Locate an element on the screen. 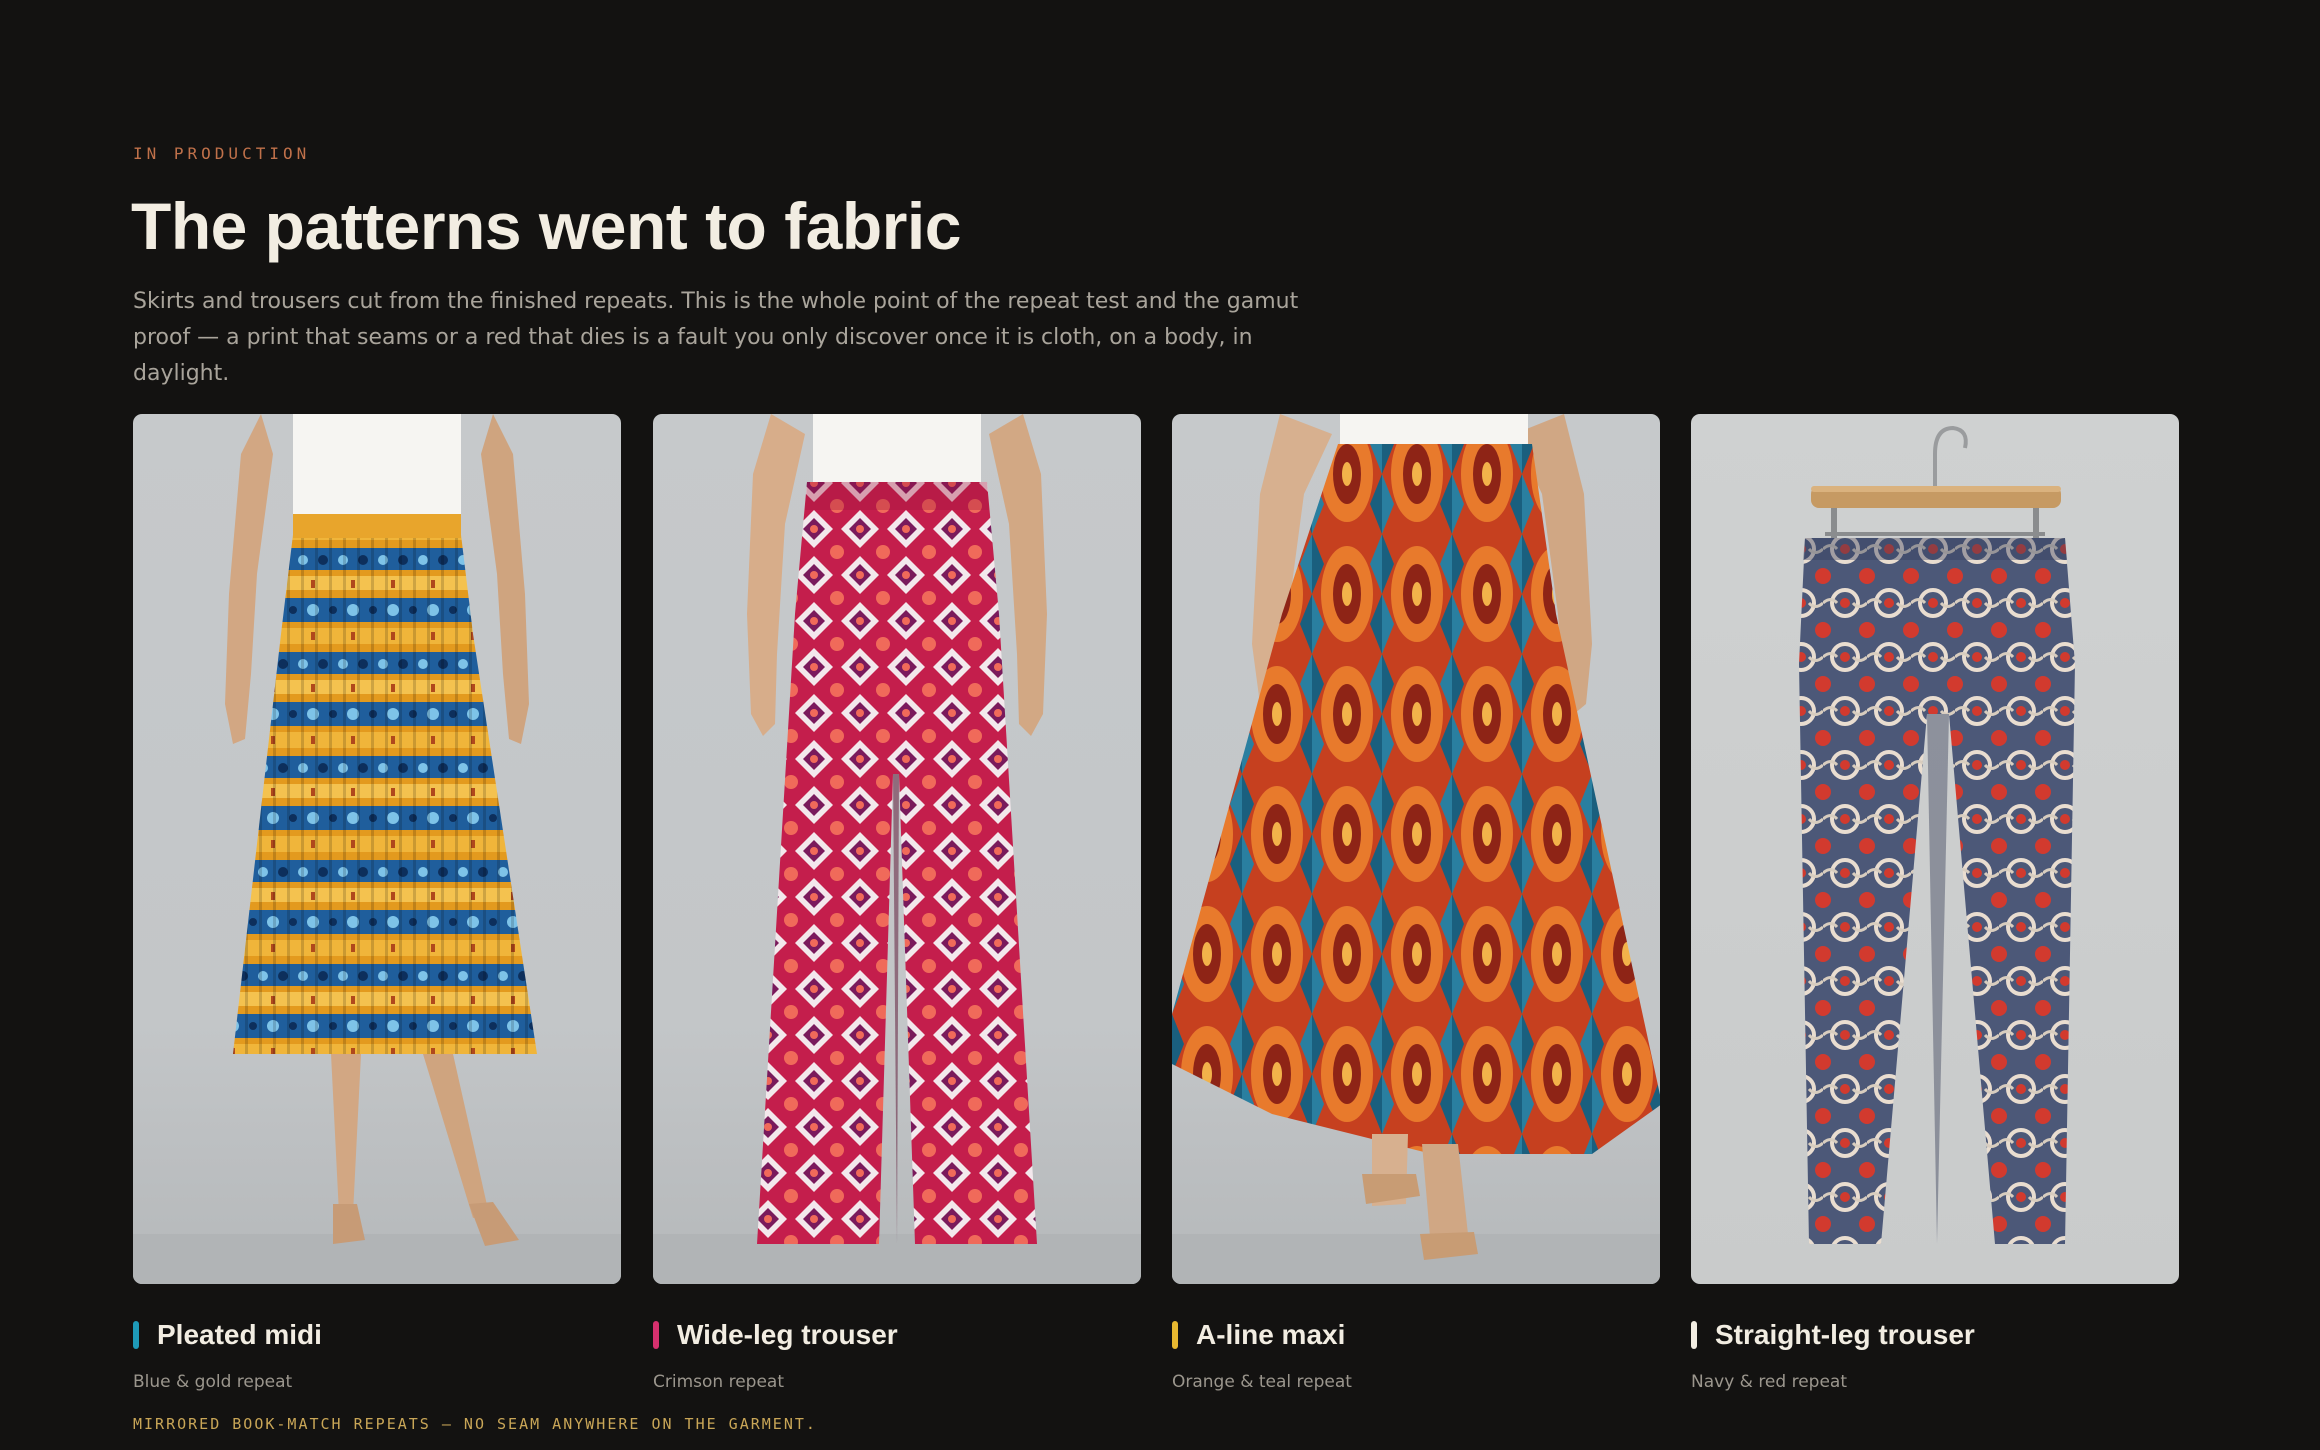 This screenshot has width=2320, height=1450. garment-subtitle: Blue & gold repeat is located at coordinates (213, 1382).